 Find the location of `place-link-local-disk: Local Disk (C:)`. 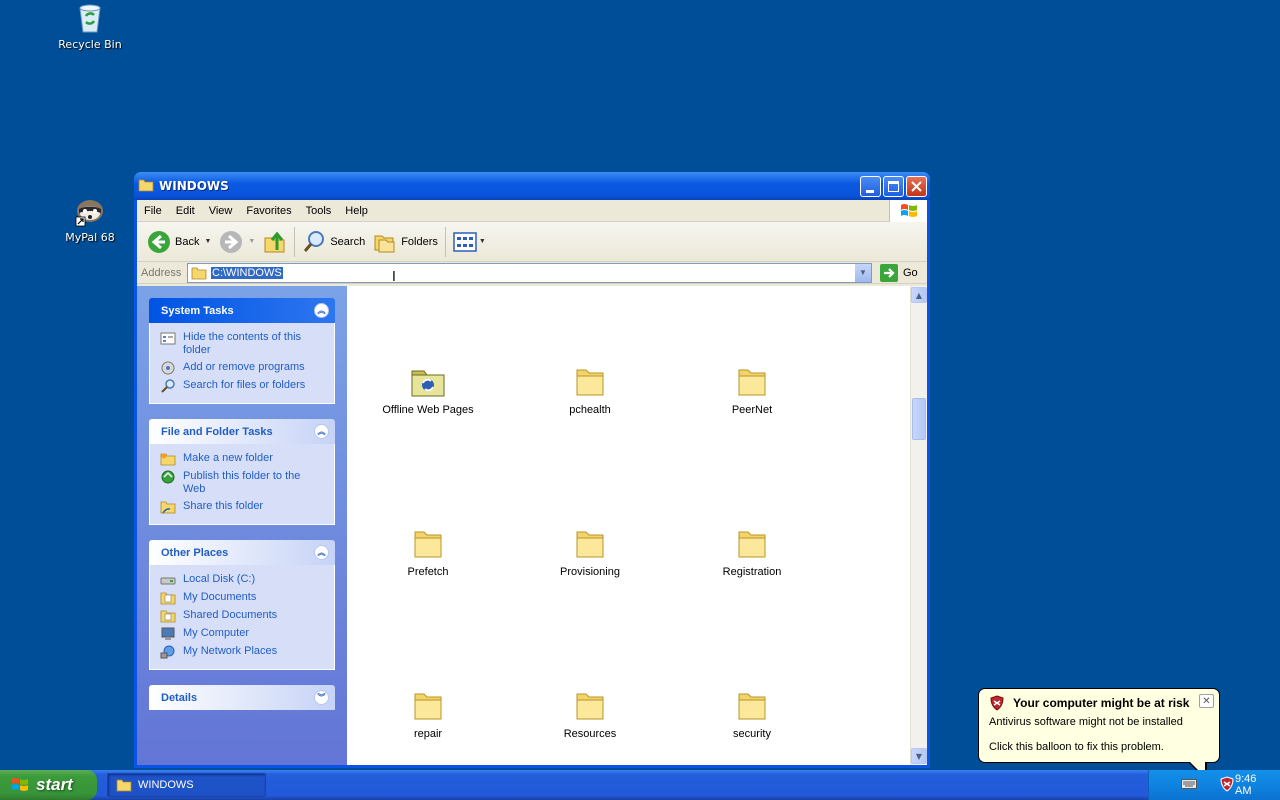

place-link-local-disk: Local Disk (C:) is located at coordinates (242, 580).